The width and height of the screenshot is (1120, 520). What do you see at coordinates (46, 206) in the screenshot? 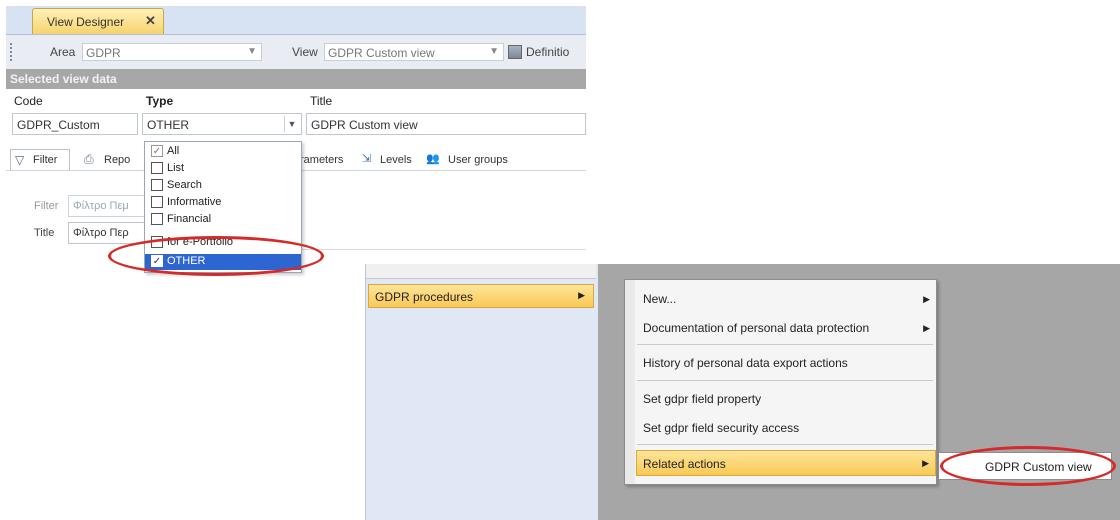
I see `filter-row-label: Filter` at bounding box center [46, 206].